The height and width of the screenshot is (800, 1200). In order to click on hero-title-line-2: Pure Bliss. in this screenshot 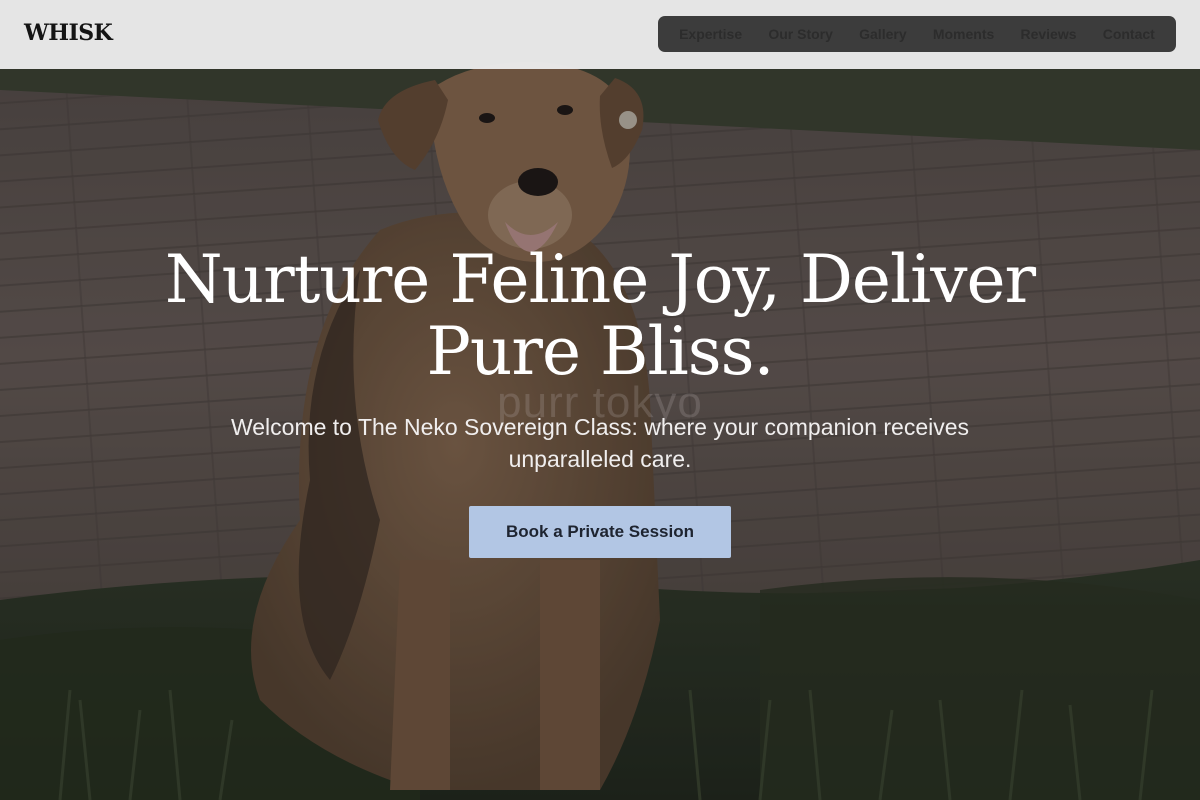, I will do `click(600, 351)`.